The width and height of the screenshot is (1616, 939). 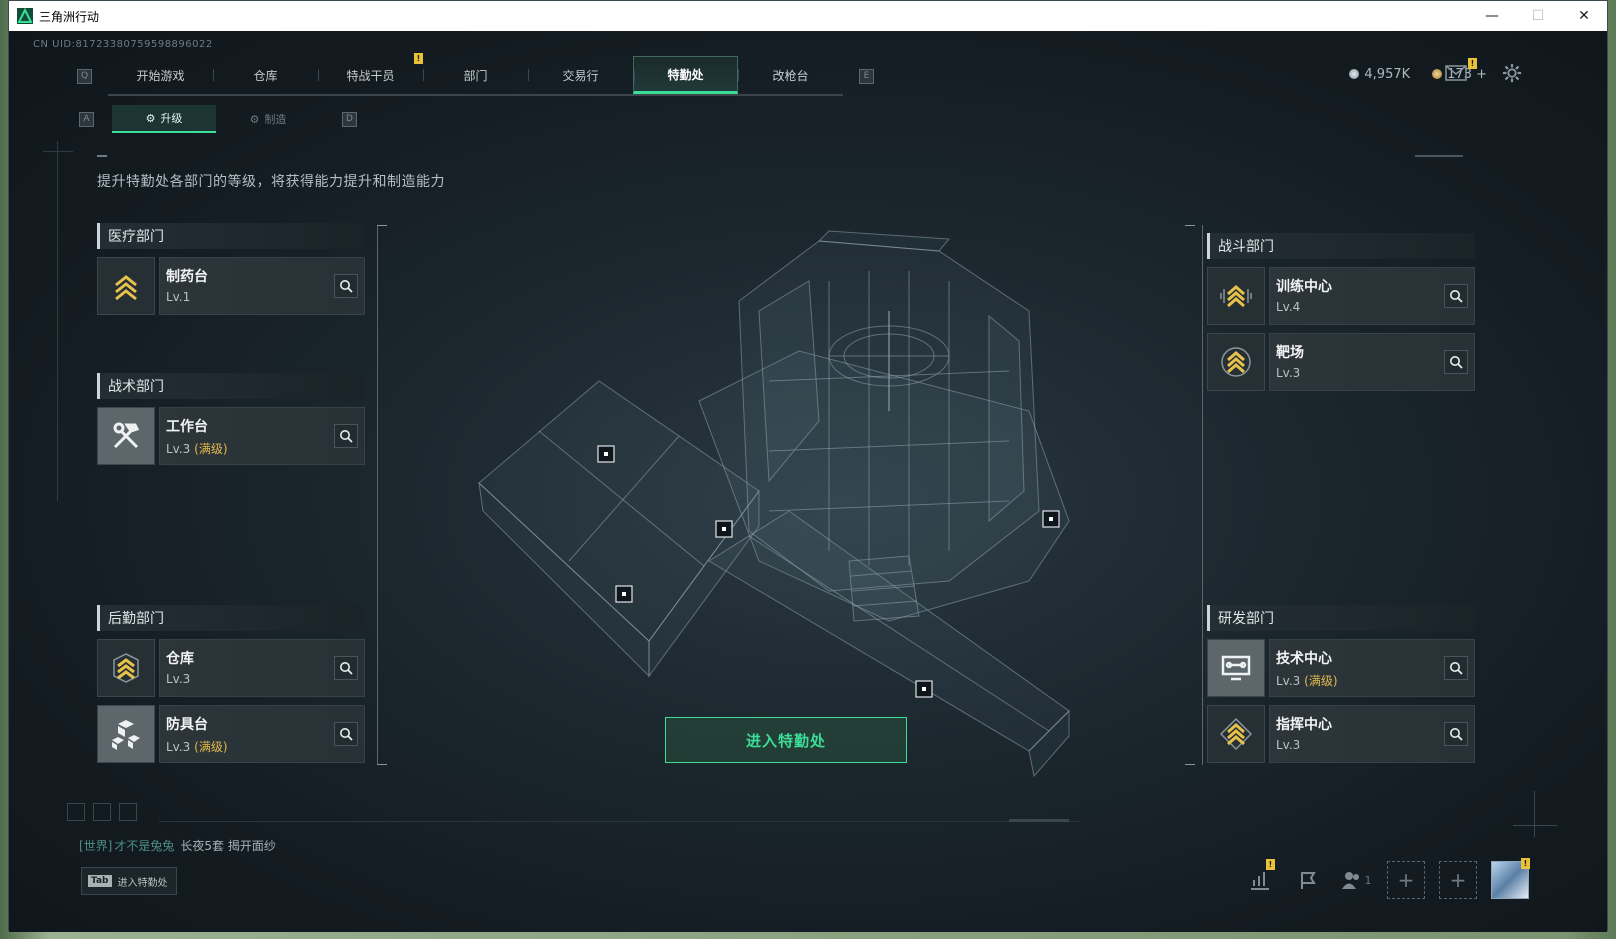 What do you see at coordinates (1341, 734) in the screenshot?
I see `facility-command-center: 指挥中心 Lv.3` at bounding box center [1341, 734].